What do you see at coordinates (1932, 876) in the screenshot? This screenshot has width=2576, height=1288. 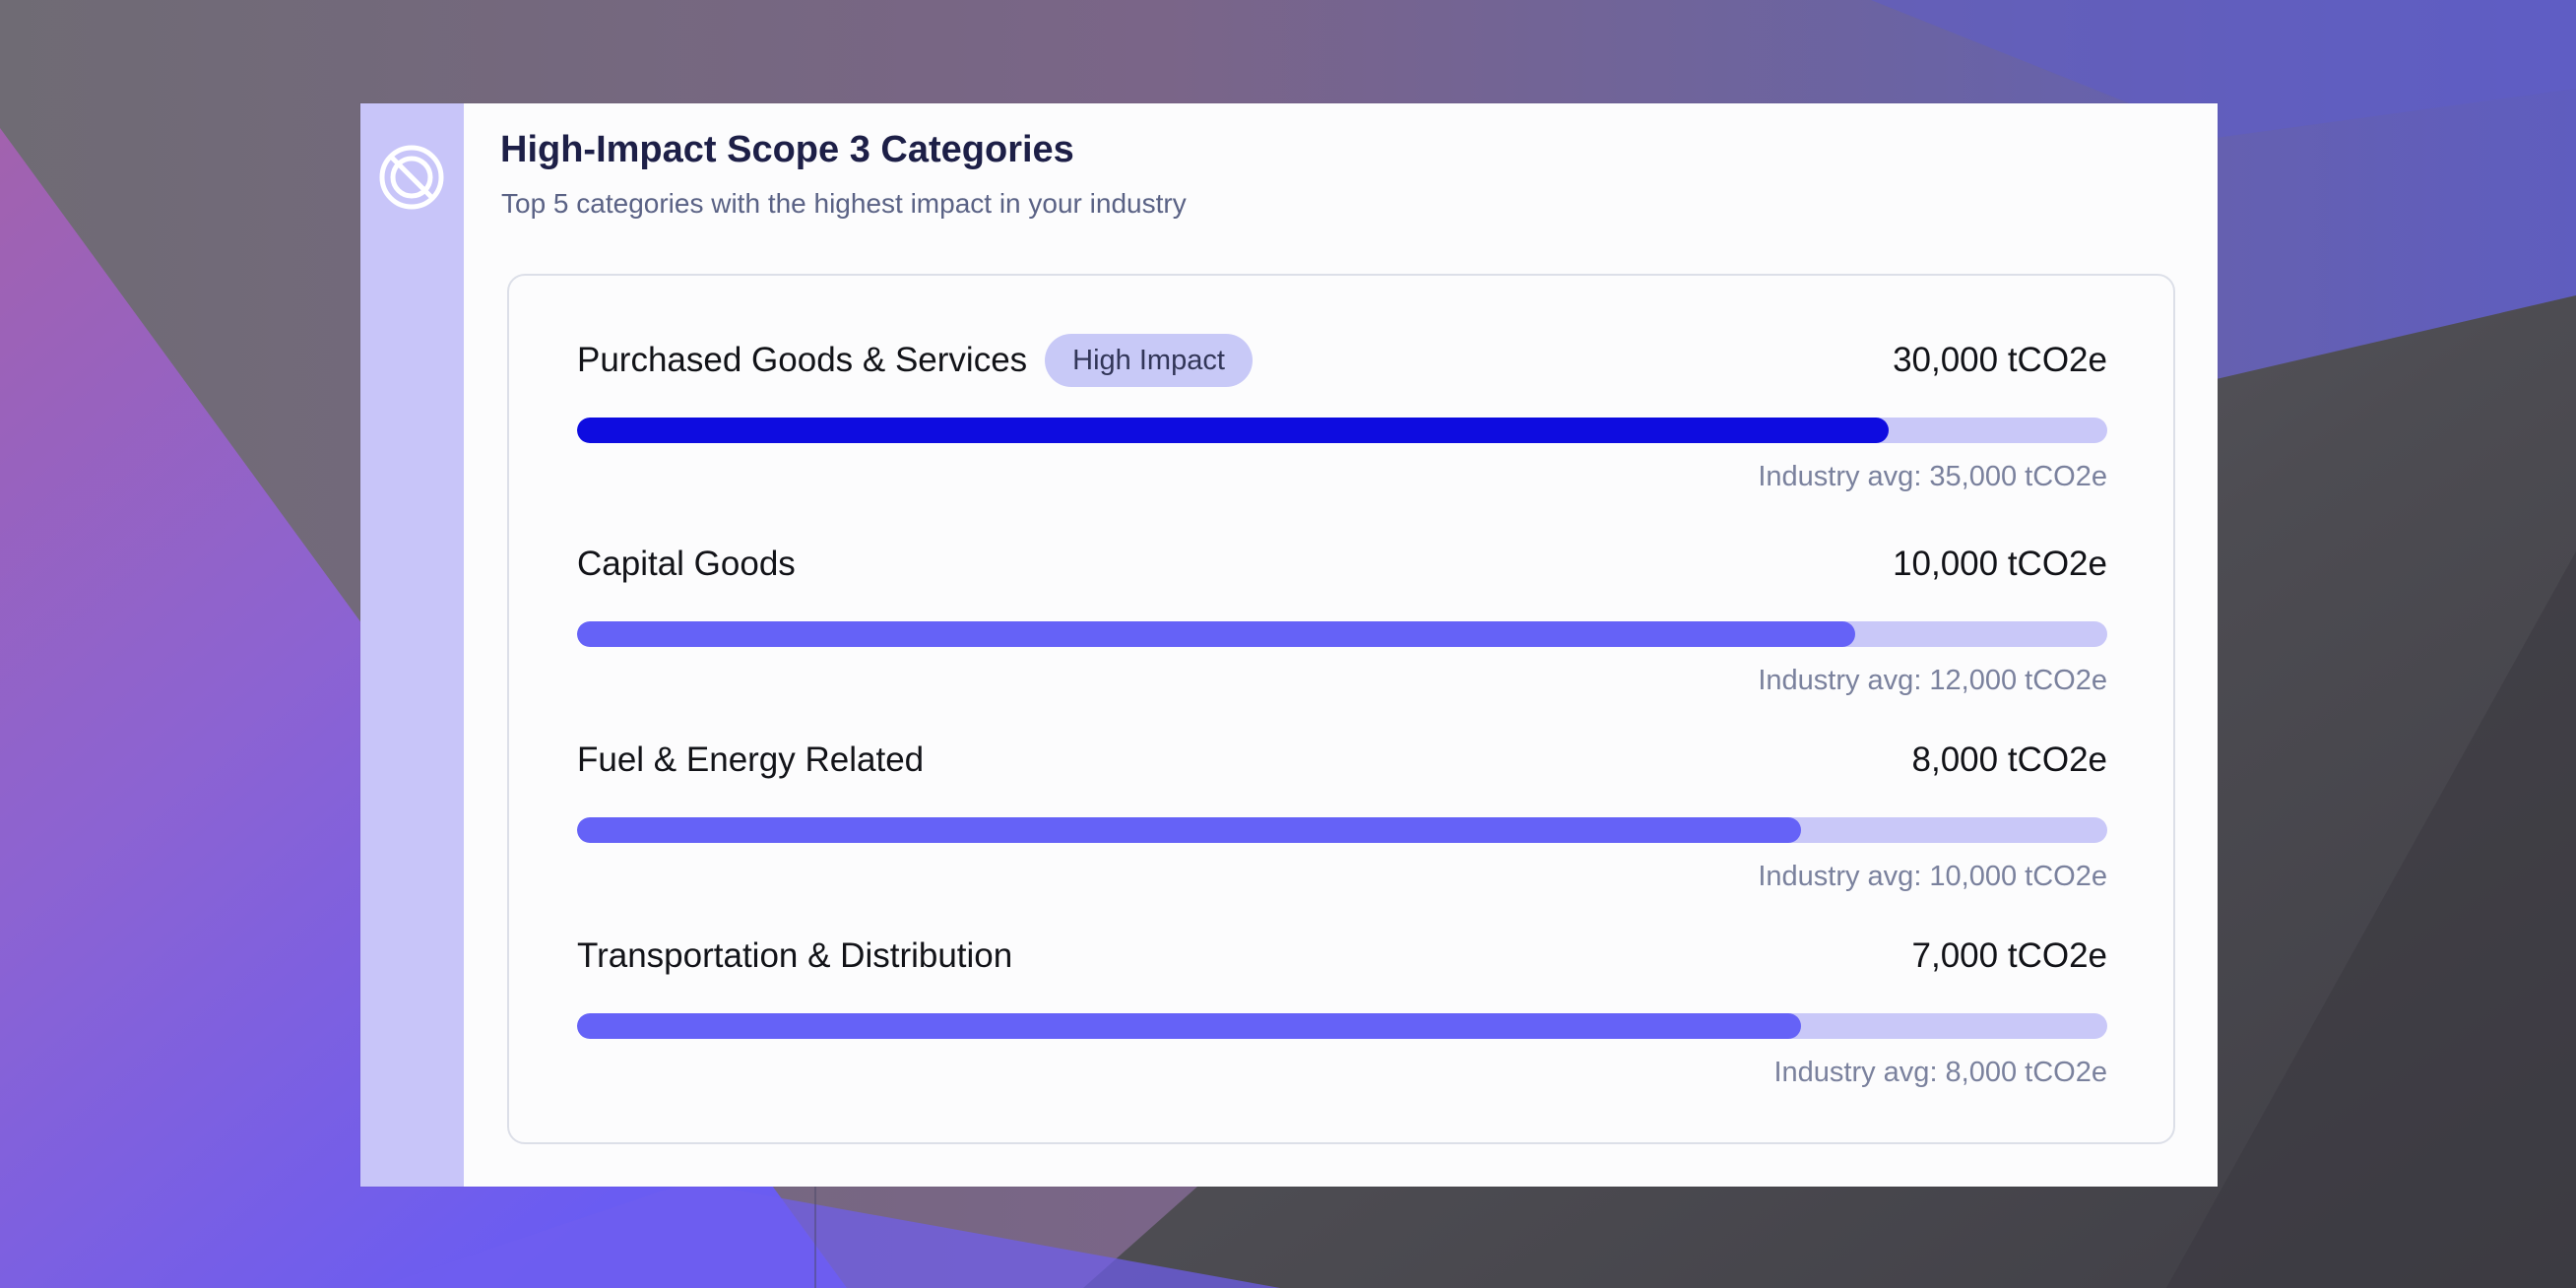 I see `industry-average: Industry avg: 10,000 tCO2e` at bounding box center [1932, 876].